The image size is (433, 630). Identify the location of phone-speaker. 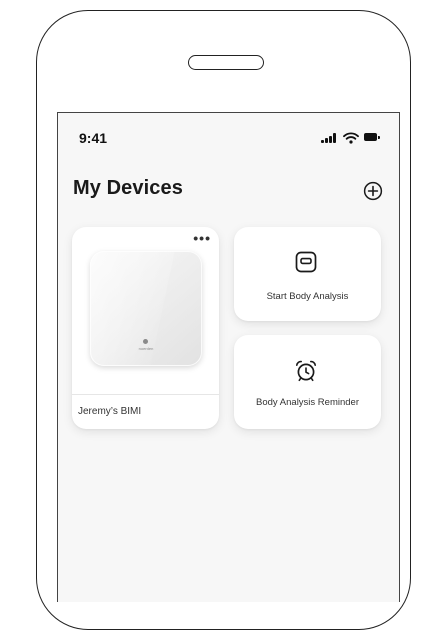
(226, 62).